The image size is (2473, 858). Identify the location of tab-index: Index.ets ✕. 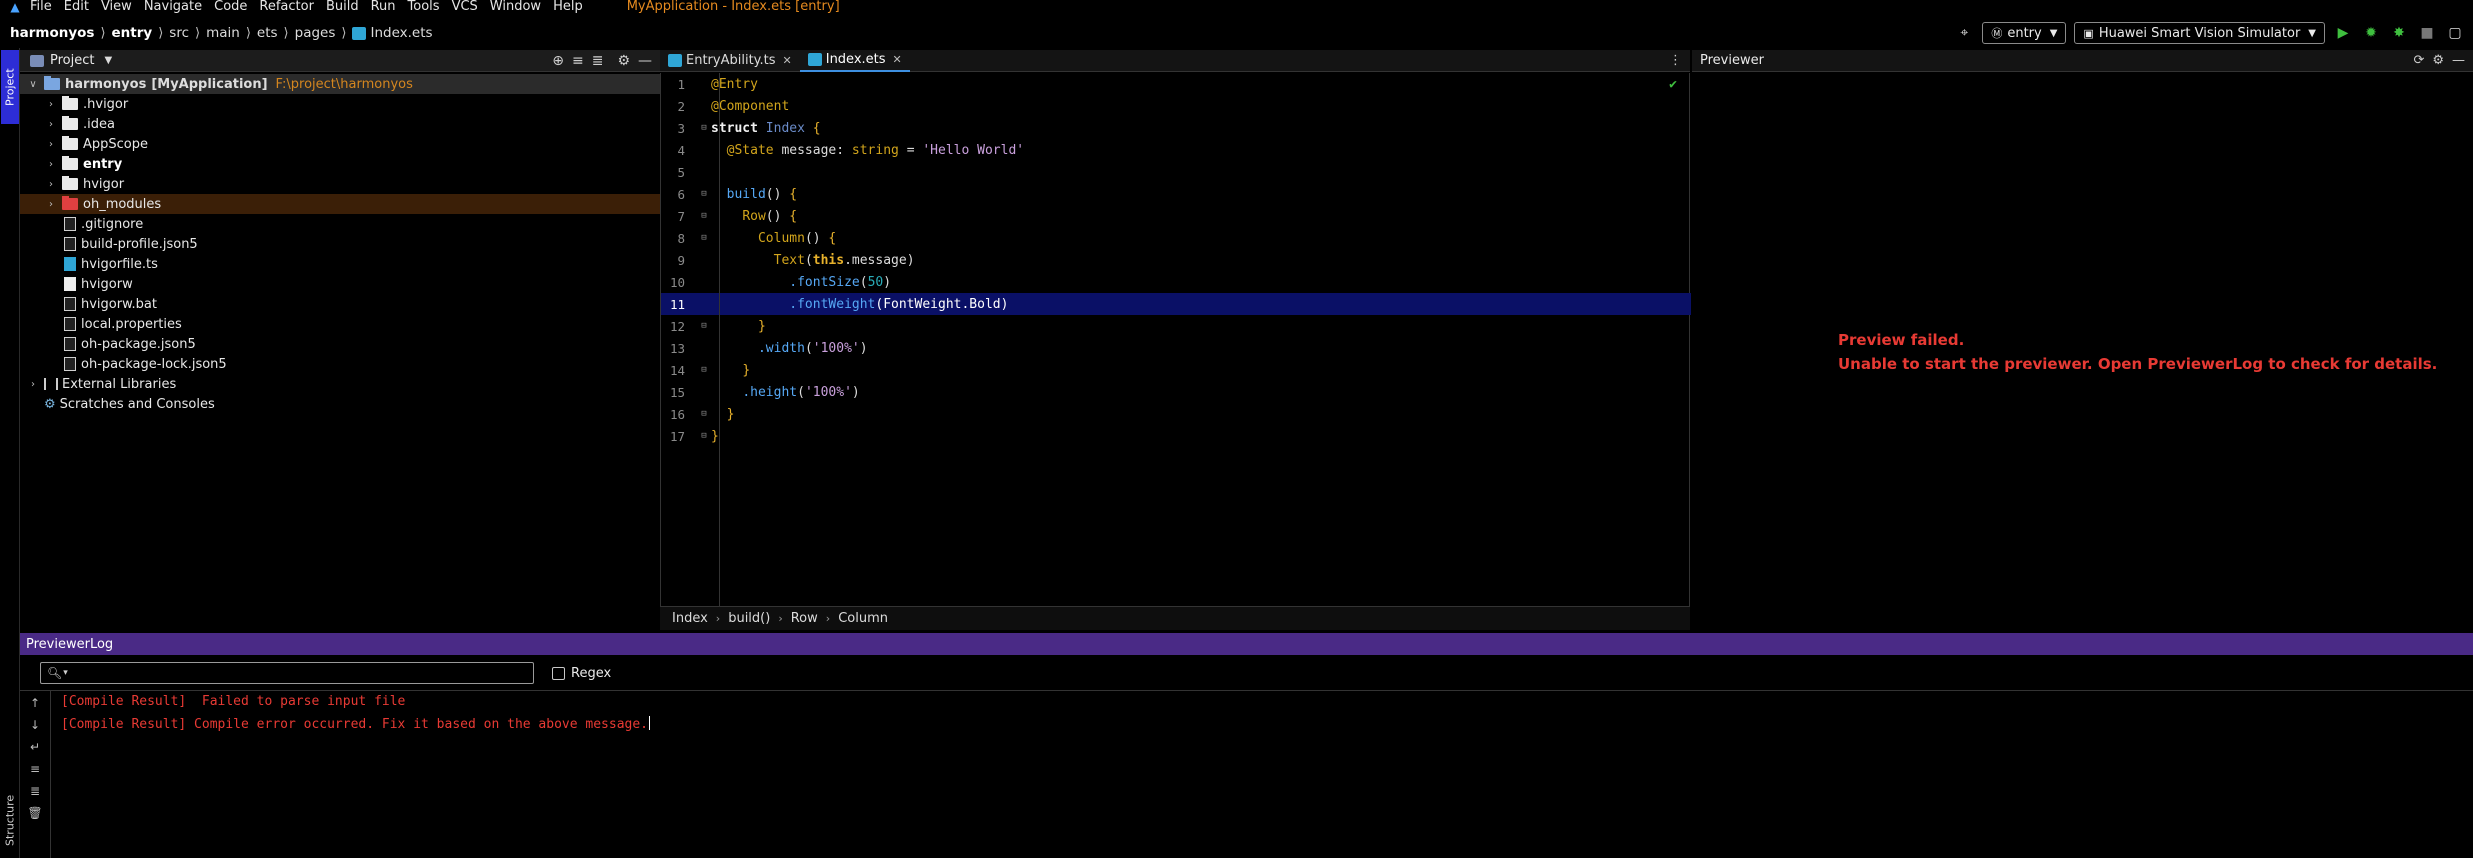
(854, 61).